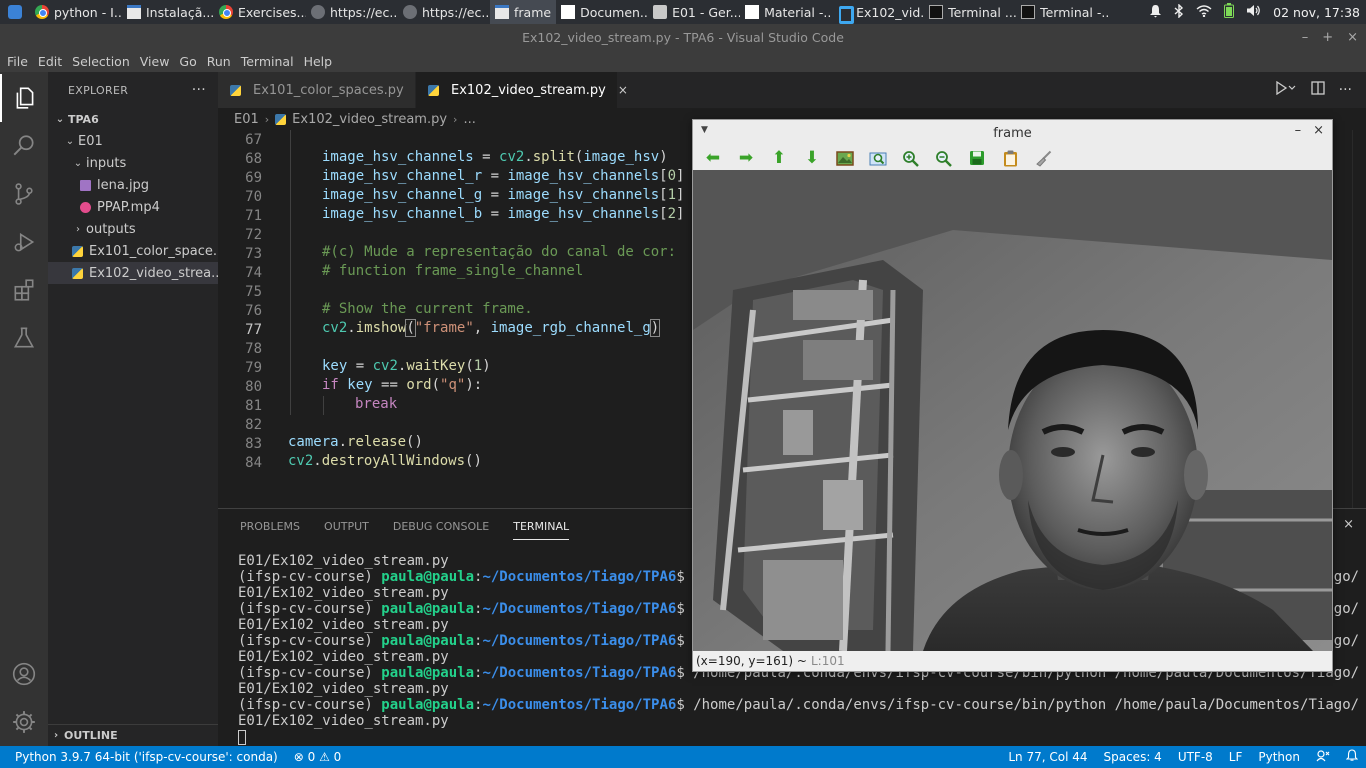  What do you see at coordinates (1279, 757) in the screenshot?
I see `language-mode: Python` at bounding box center [1279, 757].